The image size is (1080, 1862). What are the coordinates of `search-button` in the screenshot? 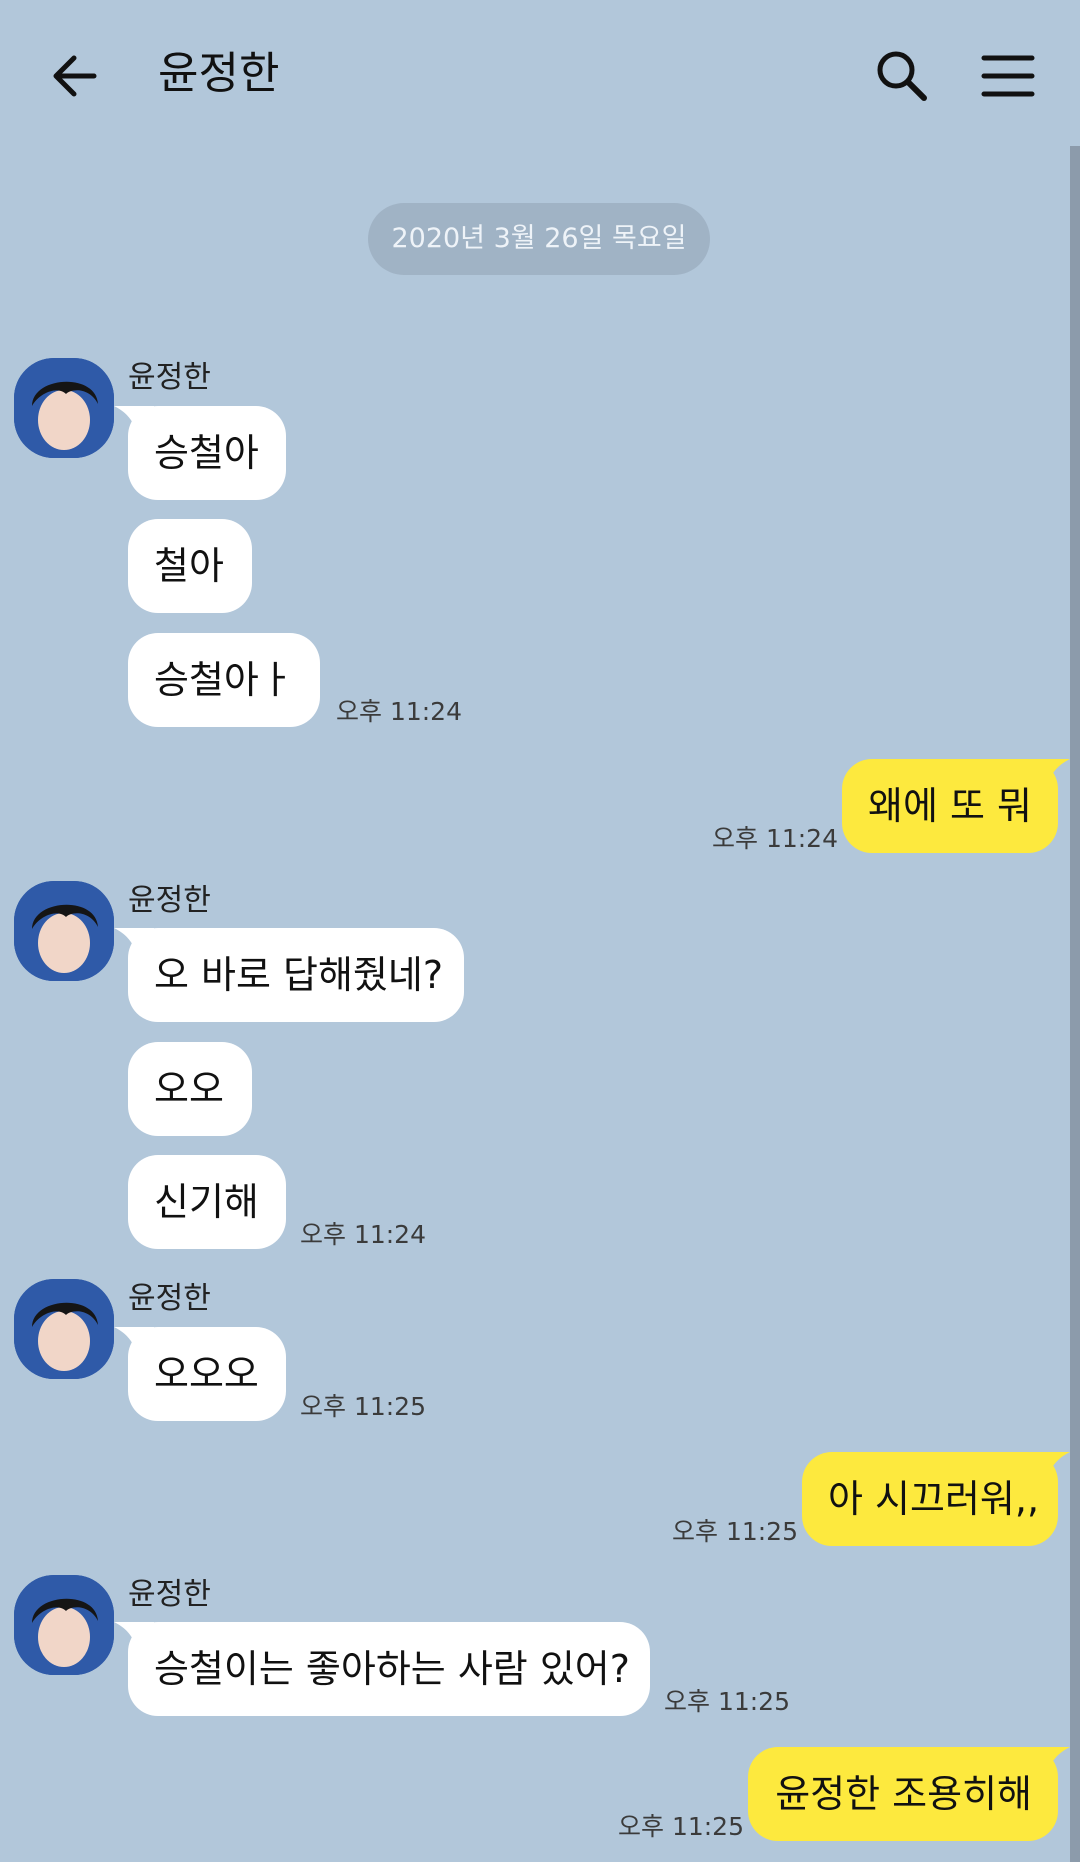 It's located at (902, 76).